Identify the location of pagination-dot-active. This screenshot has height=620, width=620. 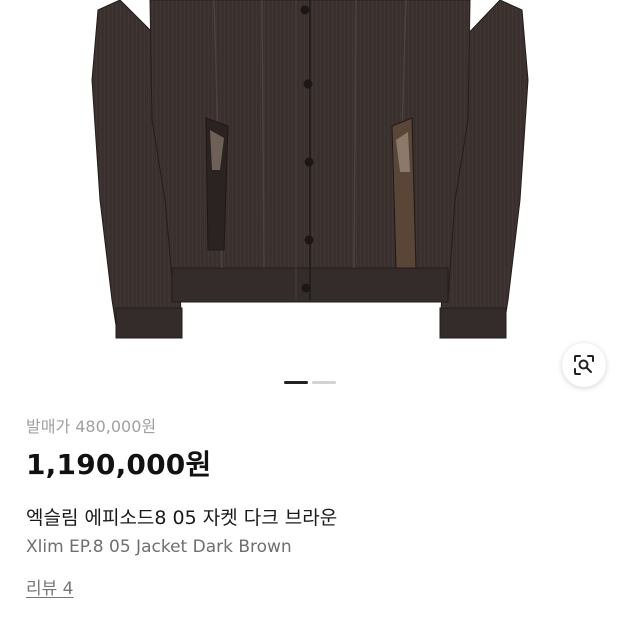
(296, 382).